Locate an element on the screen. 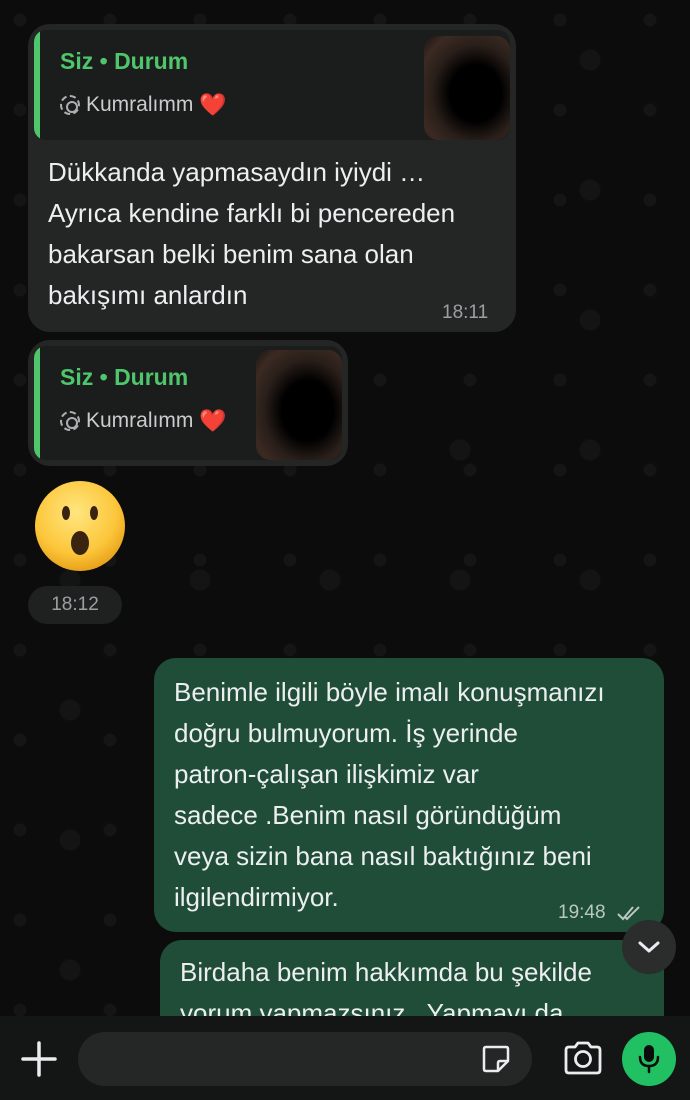 The height and width of the screenshot is (1100, 690). message-time: 18:11 is located at coordinates (465, 312).